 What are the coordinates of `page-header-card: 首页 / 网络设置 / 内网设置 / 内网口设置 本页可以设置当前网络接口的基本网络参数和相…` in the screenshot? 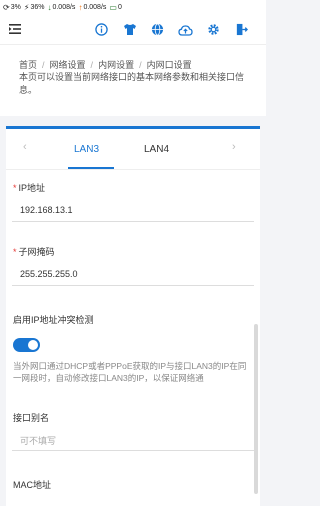 It's located at (133, 80).